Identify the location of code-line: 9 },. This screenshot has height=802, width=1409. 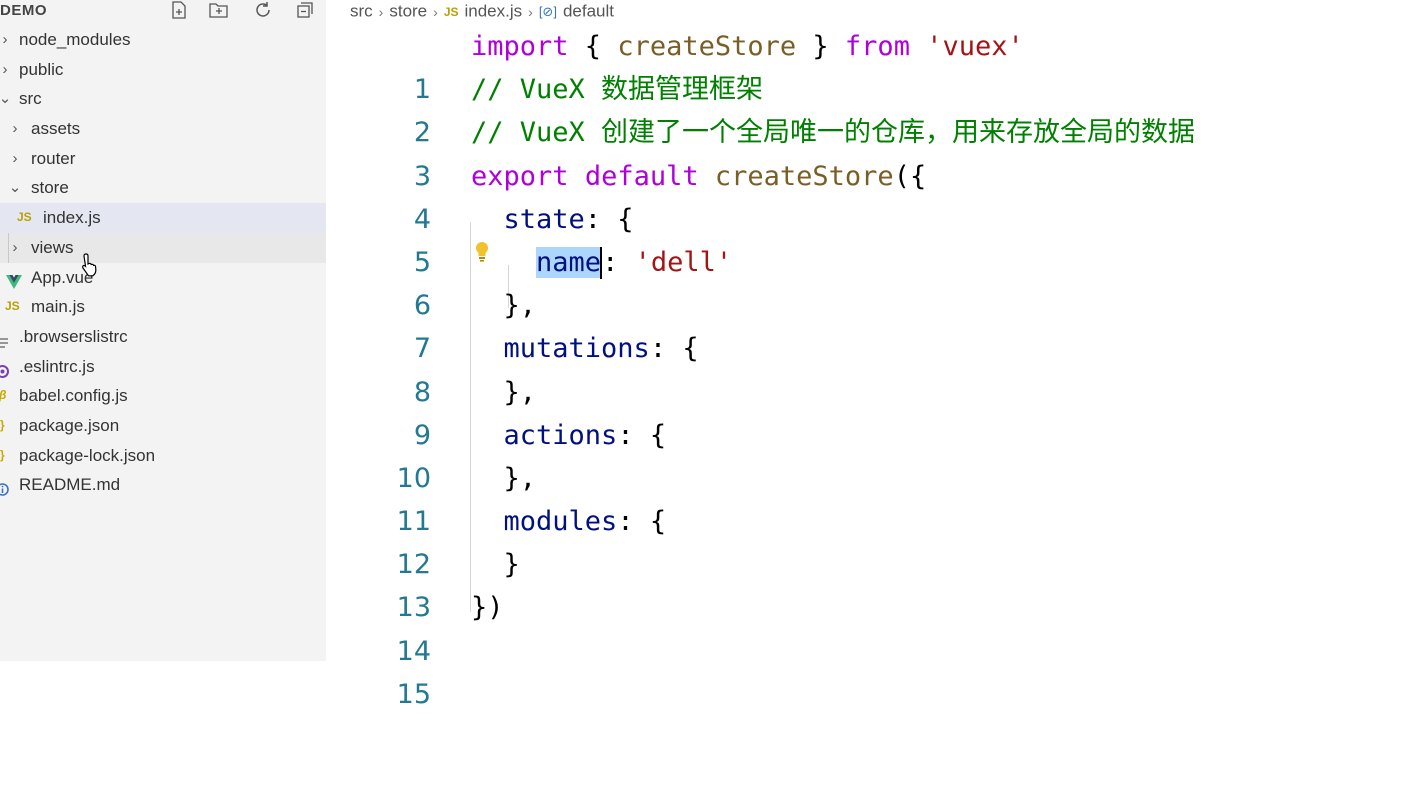
(867, 411).